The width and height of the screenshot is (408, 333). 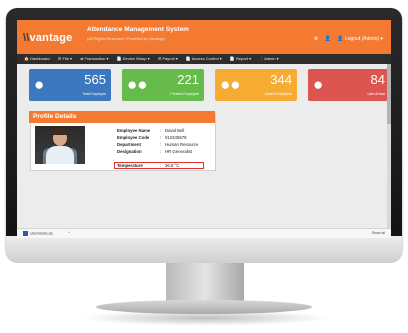 I want to click on stat-value: 84, so click(x=377, y=79).